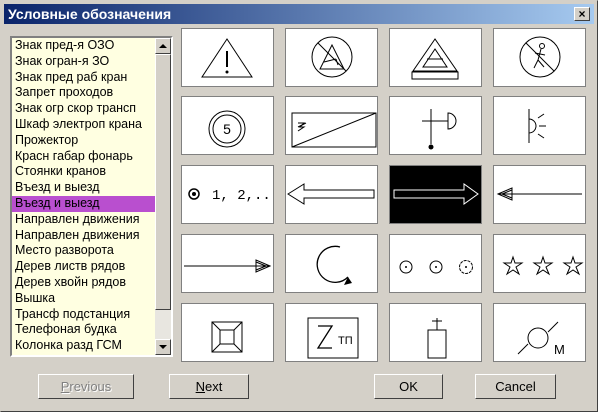 The height and width of the screenshot is (412, 598). What do you see at coordinates (83, 62) in the screenshot?
I see `list-item: Знак огран-я ЗО` at bounding box center [83, 62].